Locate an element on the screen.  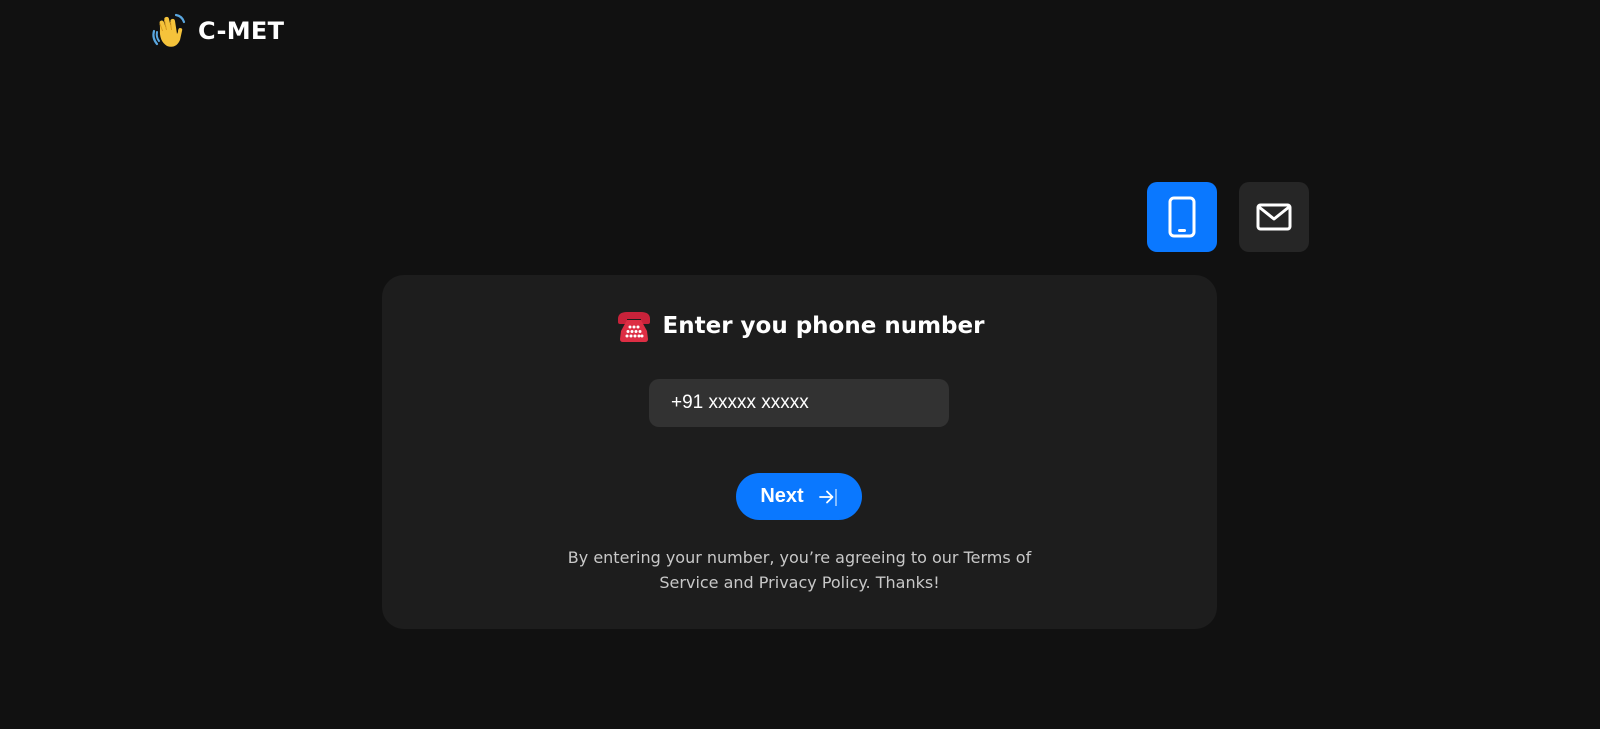
smartphone-icon is located at coordinates (1182, 217).